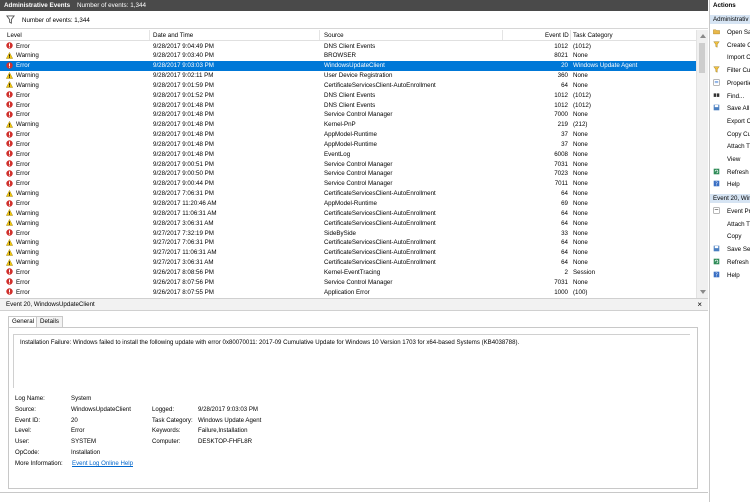 Image resolution: width=750 pixels, height=502 pixels. What do you see at coordinates (564, 233) in the screenshot?
I see `row-event-id: 33` at bounding box center [564, 233].